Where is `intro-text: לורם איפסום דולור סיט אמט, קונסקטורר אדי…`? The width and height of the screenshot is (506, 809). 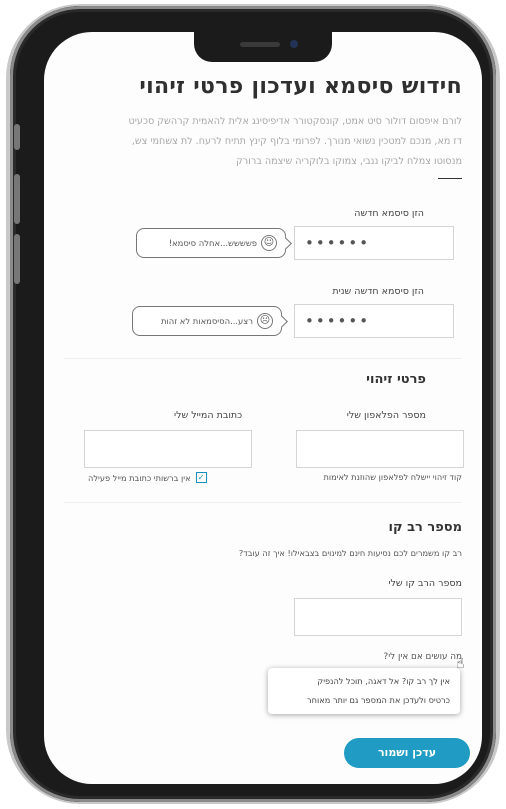 intro-text: לורם איפסום דולור סיט אמט, קונסקטורר אדי… is located at coordinates (258, 142).